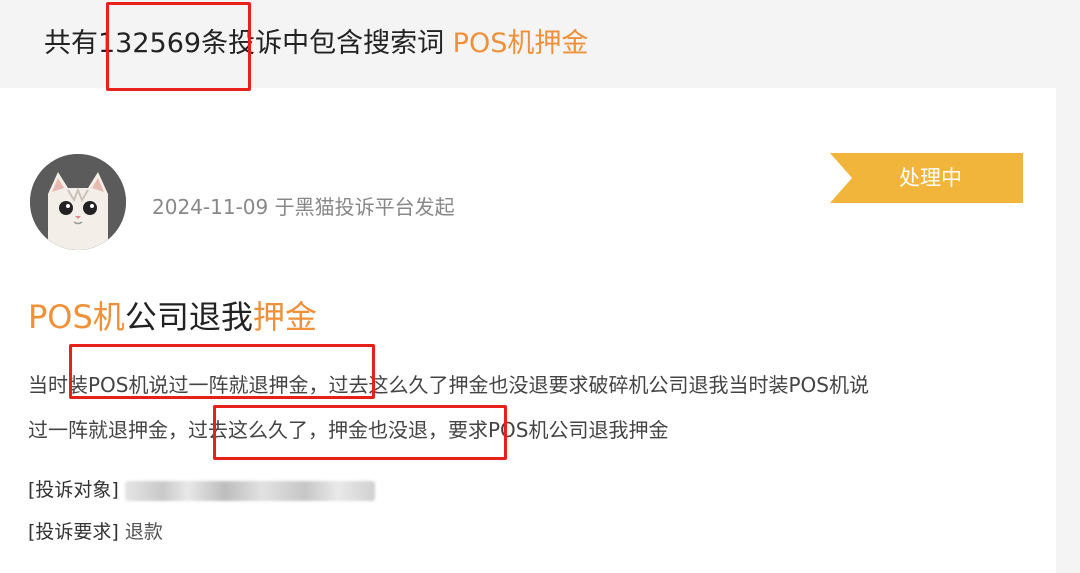  I want to click on complaint-title: POS机公司退我押金, so click(172, 317).